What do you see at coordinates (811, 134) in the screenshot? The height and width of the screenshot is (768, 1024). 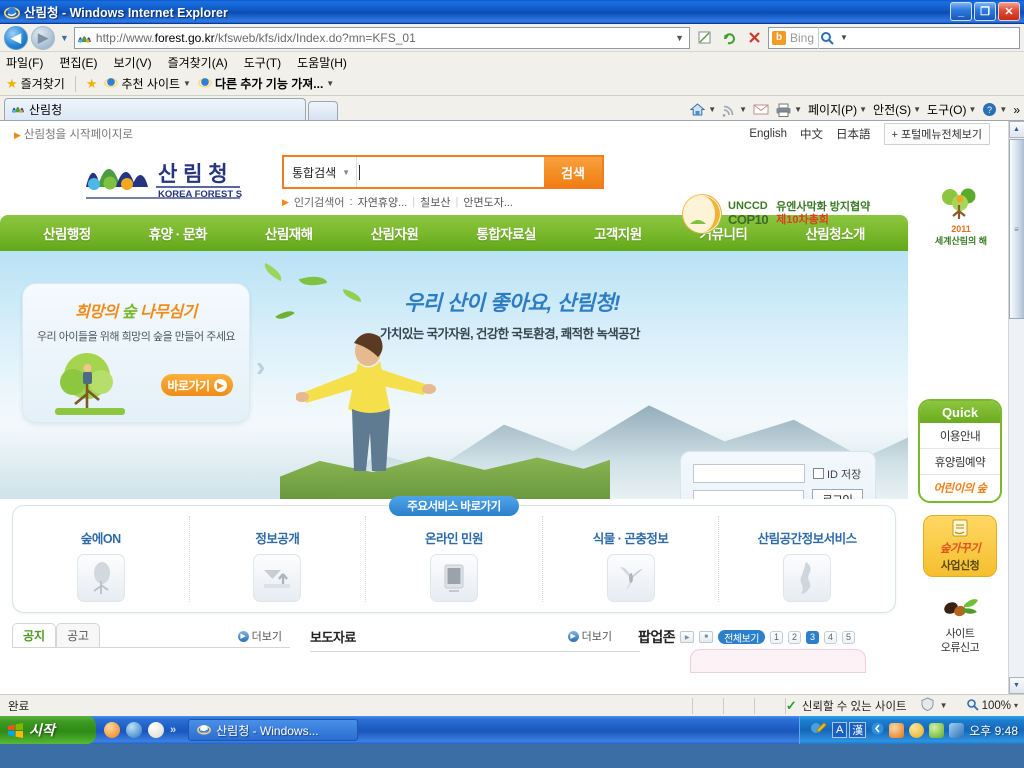 I see `lang-link-chinese: 中文` at bounding box center [811, 134].